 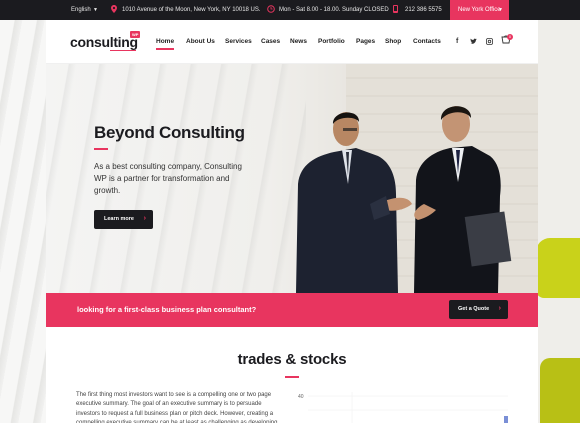 I want to click on learn-more-button: Learn more ›, so click(x=123, y=219).